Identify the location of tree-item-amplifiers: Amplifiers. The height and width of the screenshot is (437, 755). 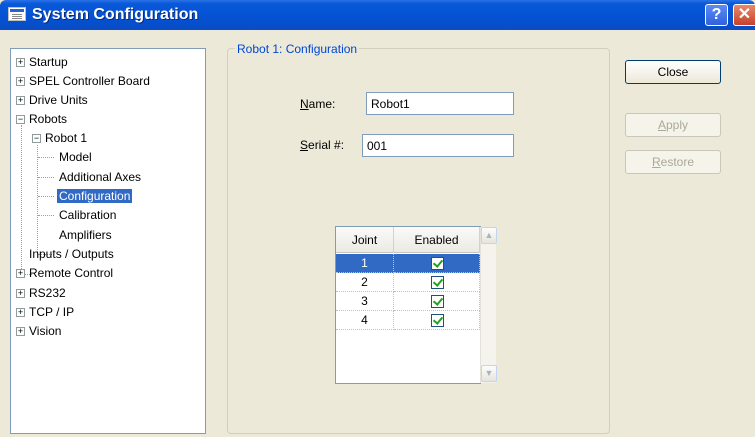
(85, 235).